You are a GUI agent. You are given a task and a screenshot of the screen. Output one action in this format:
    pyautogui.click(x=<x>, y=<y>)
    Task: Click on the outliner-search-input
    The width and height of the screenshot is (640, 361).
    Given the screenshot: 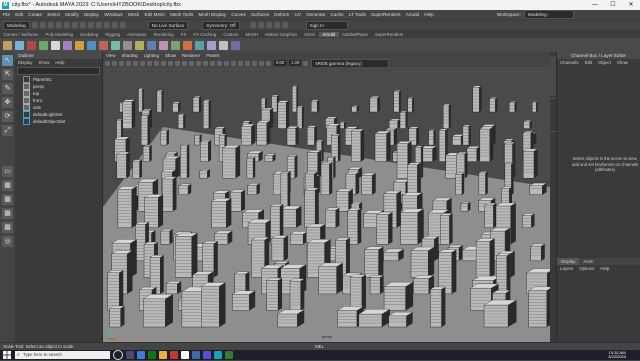 What is the action you would take?
    pyautogui.click(x=58, y=71)
    